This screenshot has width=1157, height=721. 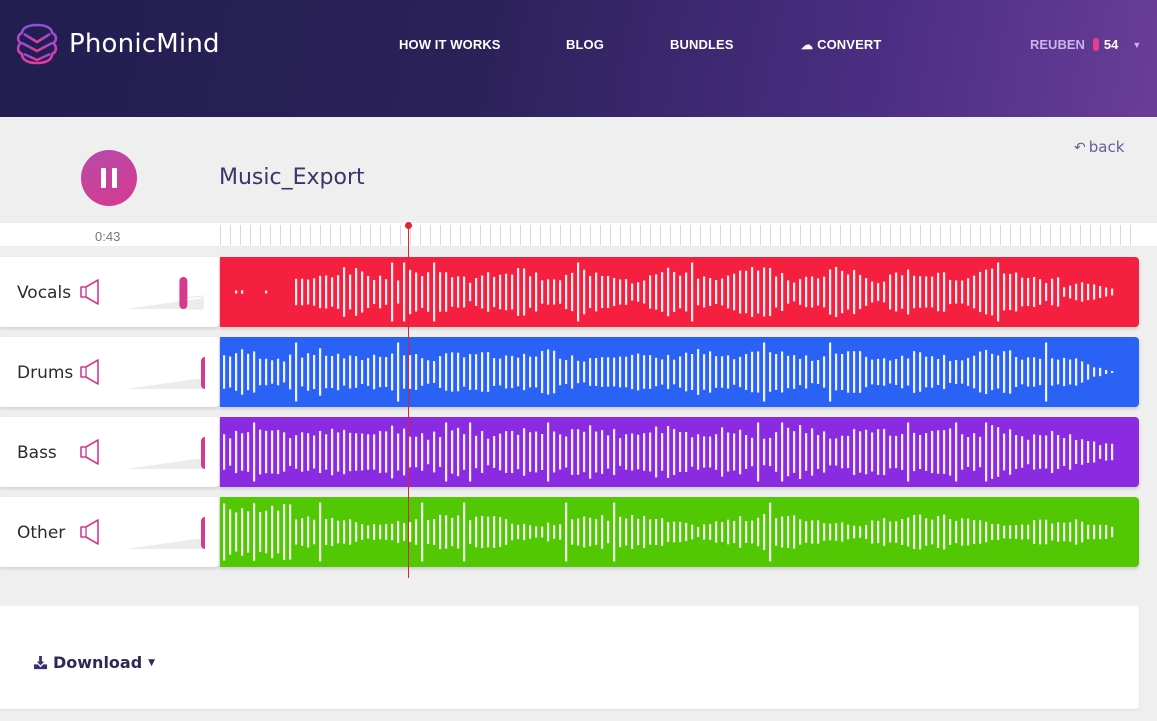 What do you see at coordinates (40, 662) in the screenshot?
I see `download-icon` at bounding box center [40, 662].